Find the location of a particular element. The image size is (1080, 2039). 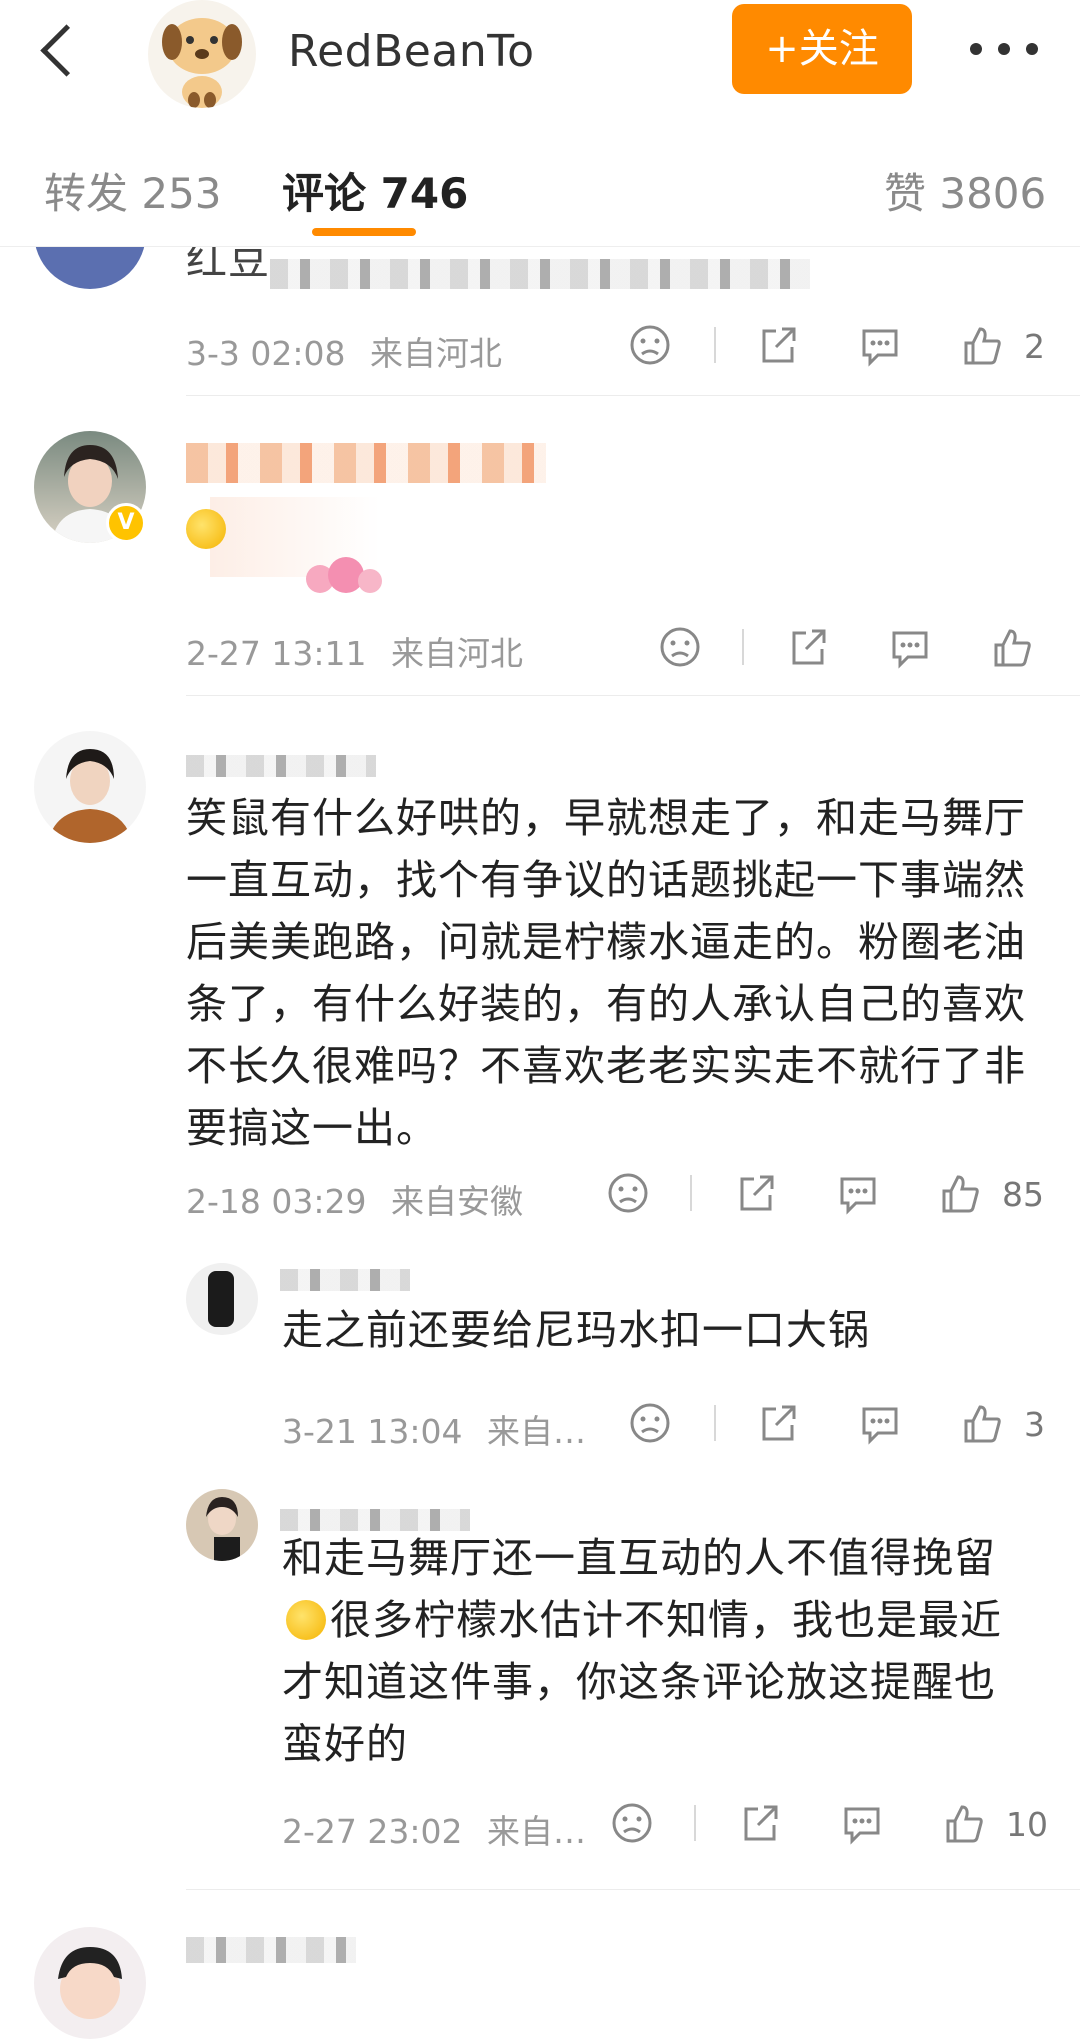

sweat-emoji-icon is located at coordinates (306, 1620).